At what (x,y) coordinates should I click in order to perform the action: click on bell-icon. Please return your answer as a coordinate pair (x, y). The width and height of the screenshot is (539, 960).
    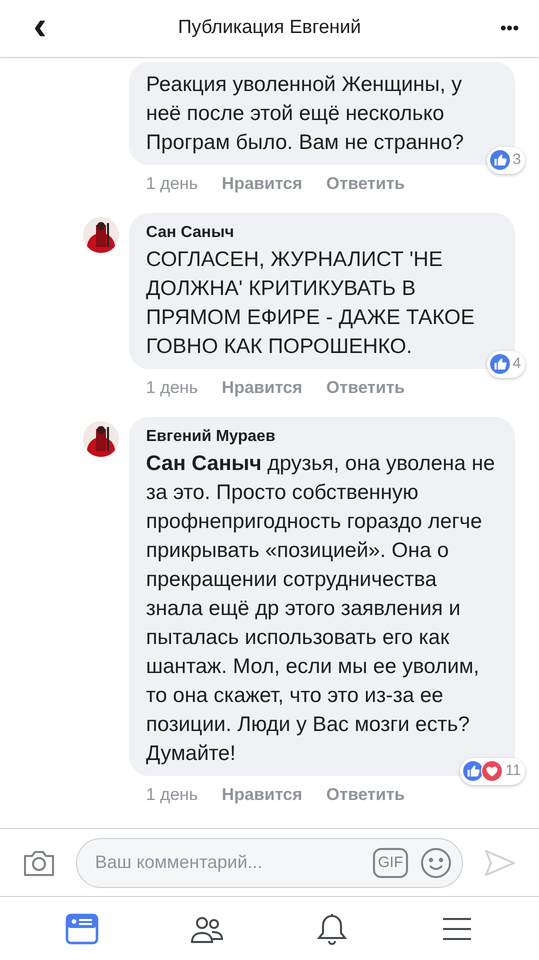
    Looking at the image, I should click on (331, 929).